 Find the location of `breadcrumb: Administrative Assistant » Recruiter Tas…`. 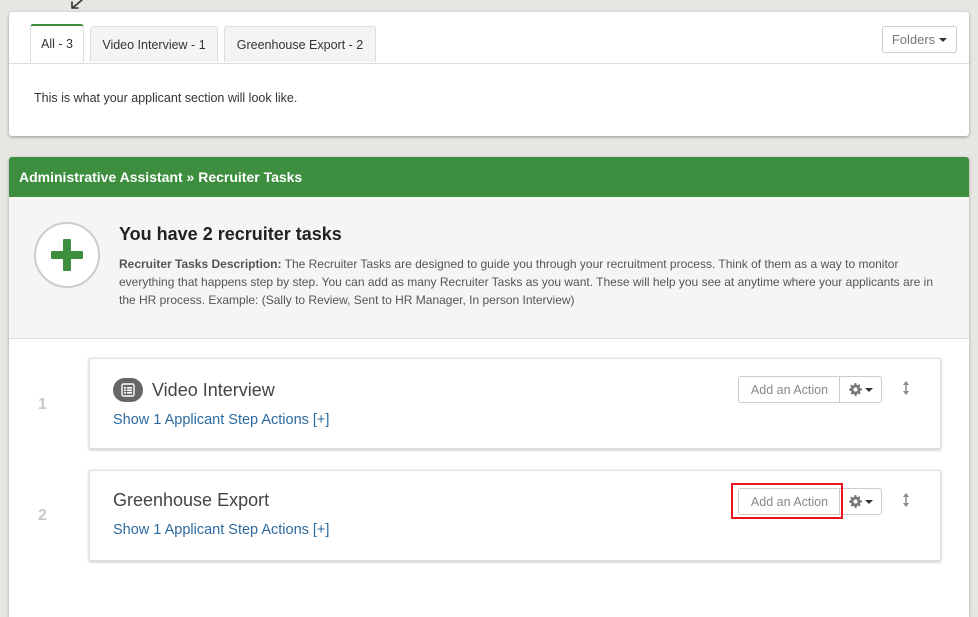

breadcrumb: Administrative Assistant » Recruiter Tas… is located at coordinates (489, 177).